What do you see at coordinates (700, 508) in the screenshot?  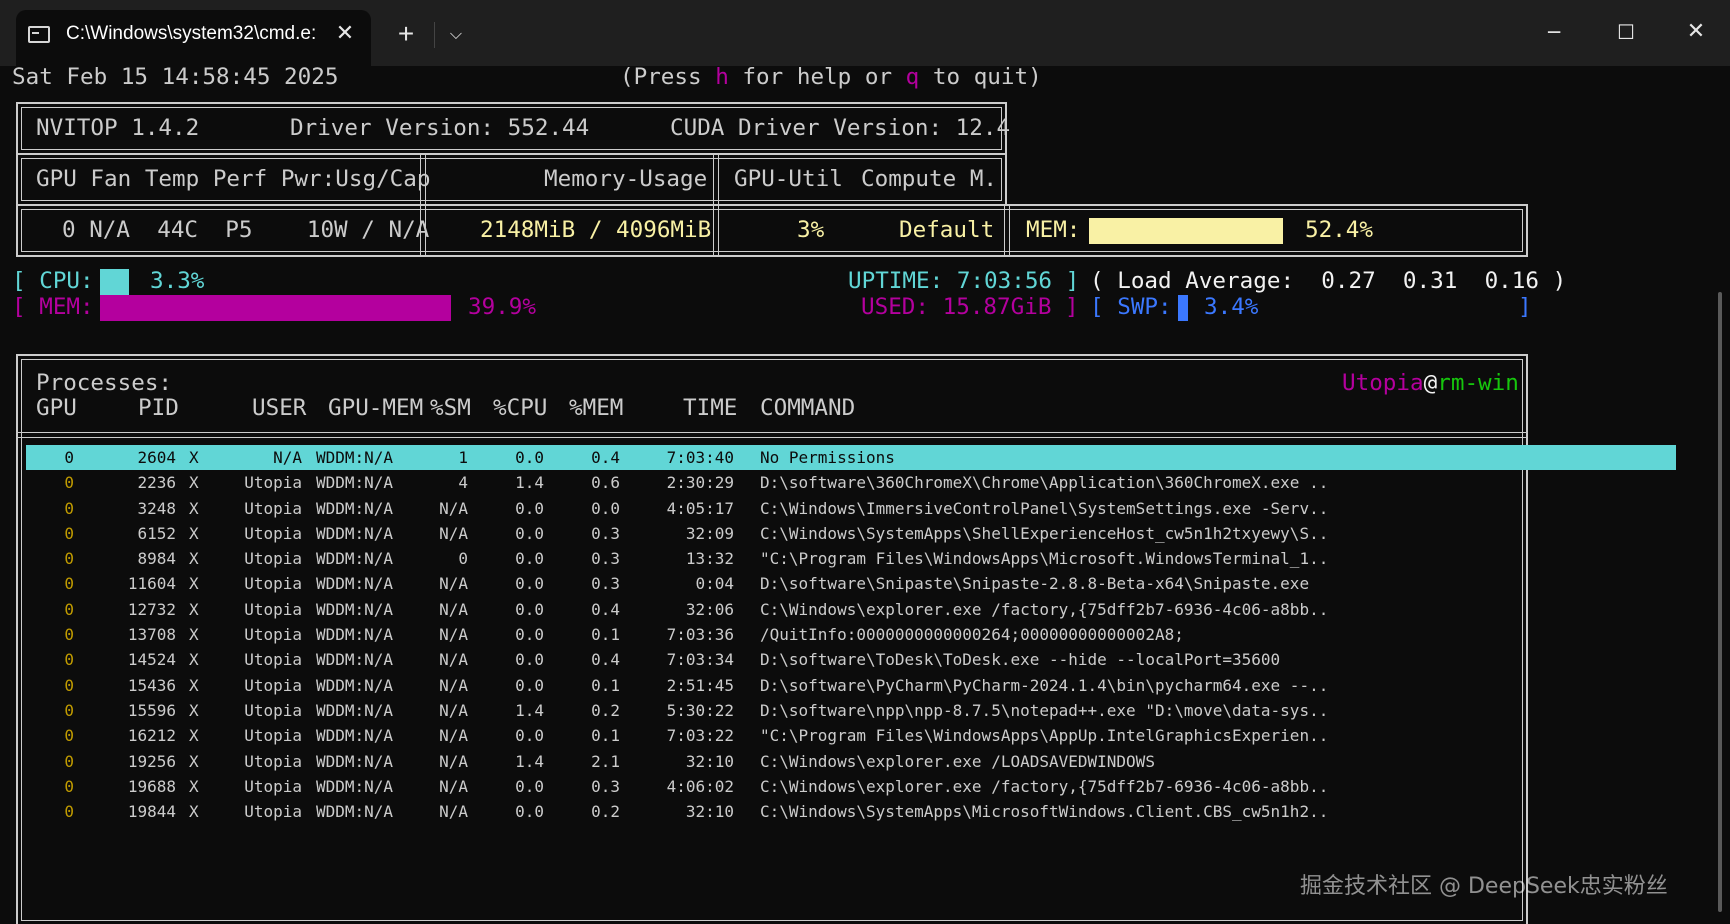 I see `process-time: 4:05:17` at bounding box center [700, 508].